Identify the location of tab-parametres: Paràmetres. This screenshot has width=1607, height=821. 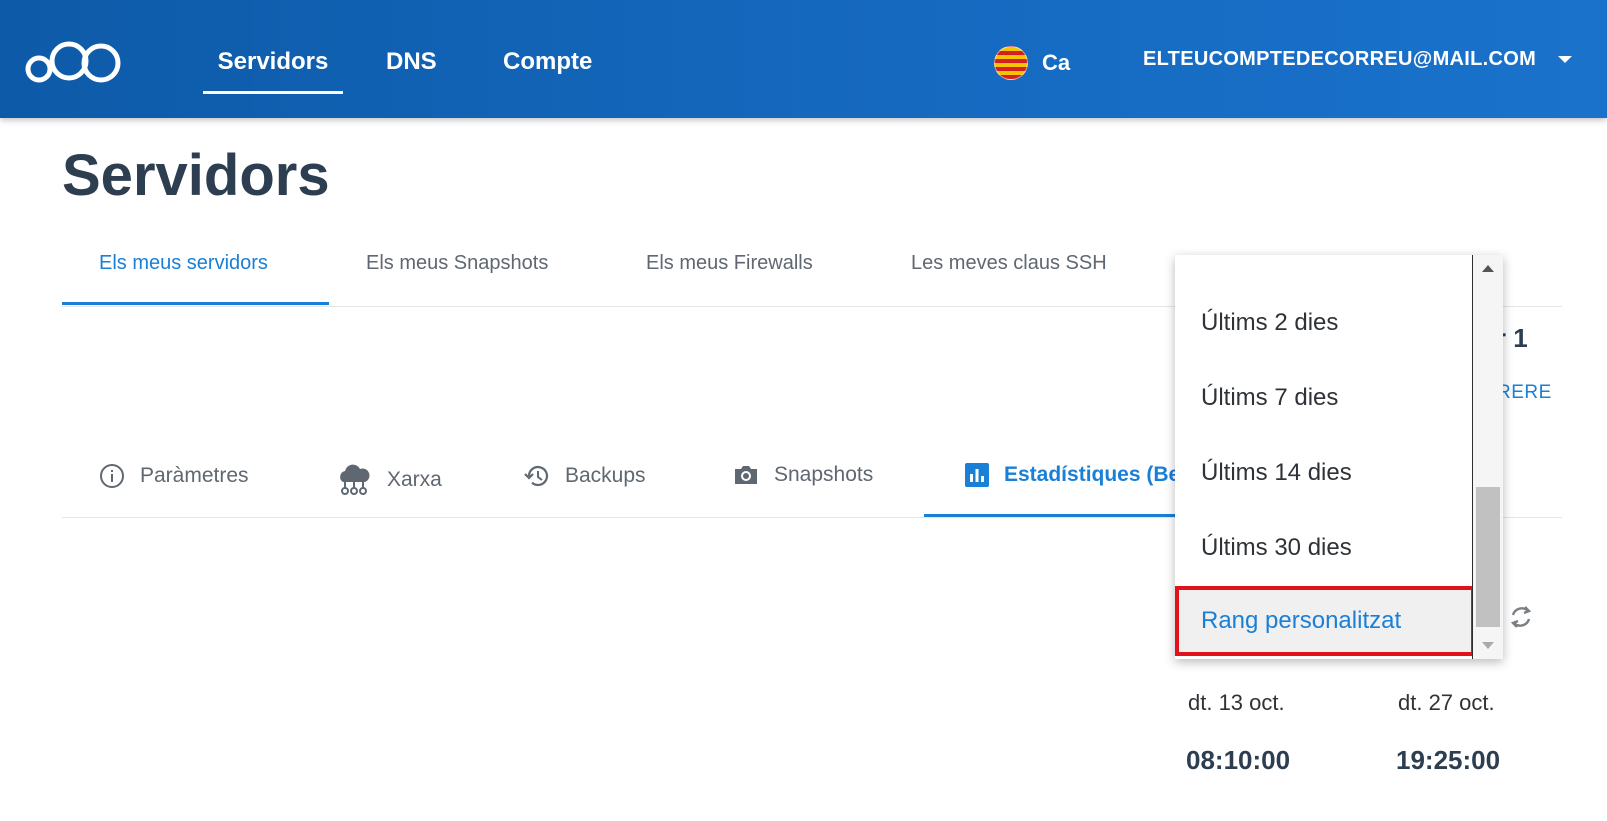
(173, 476).